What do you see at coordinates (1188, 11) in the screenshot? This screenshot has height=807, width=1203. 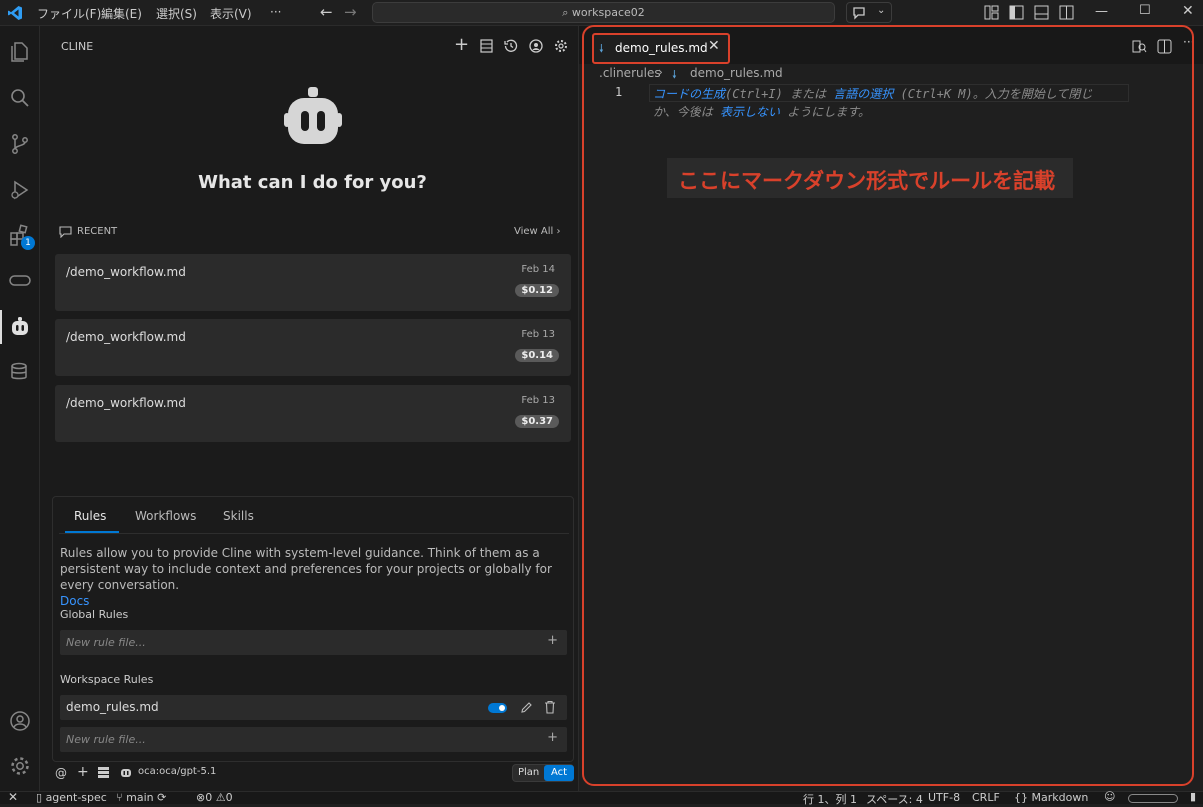 I see `close-window-icon: ✕` at bounding box center [1188, 11].